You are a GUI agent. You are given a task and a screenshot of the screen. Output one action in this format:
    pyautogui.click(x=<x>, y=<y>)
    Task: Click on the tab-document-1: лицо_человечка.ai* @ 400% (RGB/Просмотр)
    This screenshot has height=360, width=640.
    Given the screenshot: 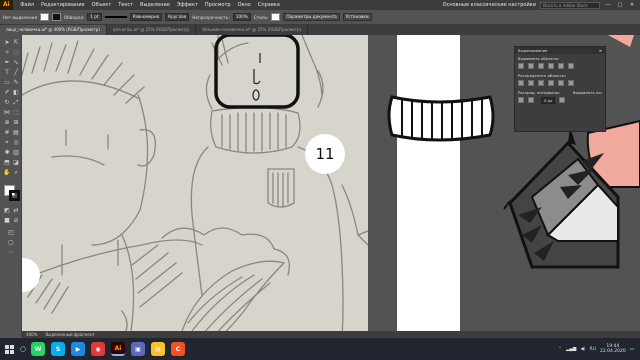 What is the action you would take?
    pyautogui.click(x=53, y=30)
    